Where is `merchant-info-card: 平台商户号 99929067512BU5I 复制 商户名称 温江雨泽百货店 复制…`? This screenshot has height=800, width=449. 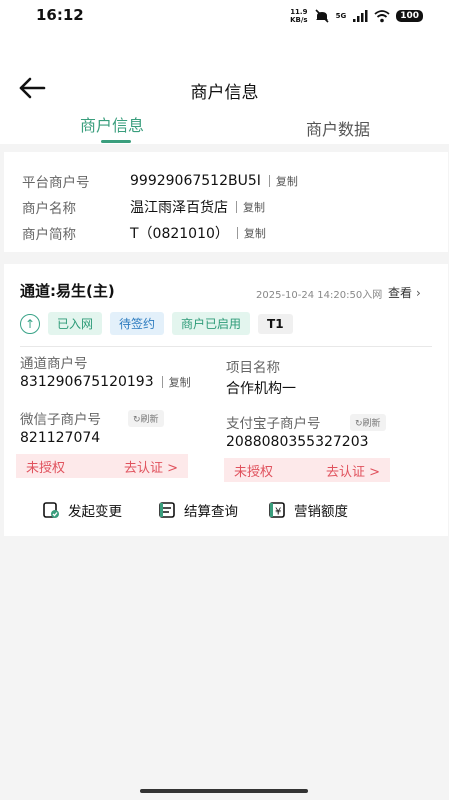
merchant-info-card: 平台商户号 99929067512BU5I 复制 商户名称 温江雨泽百货店 复制… is located at coordinates (226, 202).